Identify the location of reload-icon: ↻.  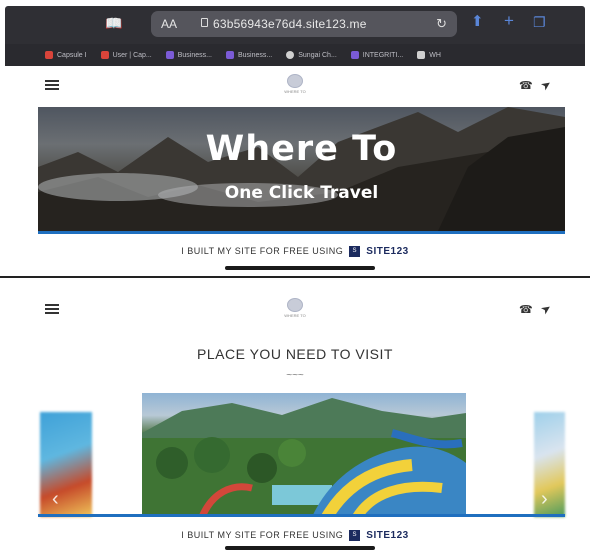
(441, 24).